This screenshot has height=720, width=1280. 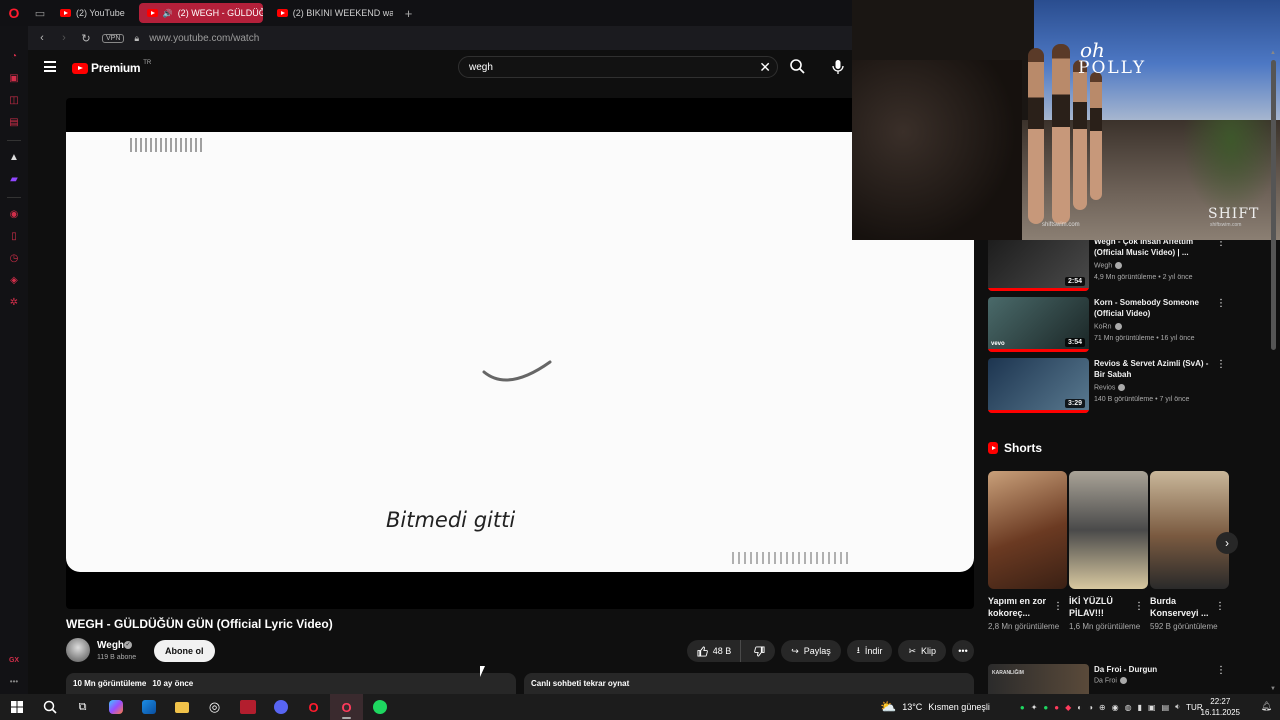 What do you see at coordinates (14, 303) in the screenshot?
I see `settings-gear-icon: ✲` at bounding box center [14, 303].